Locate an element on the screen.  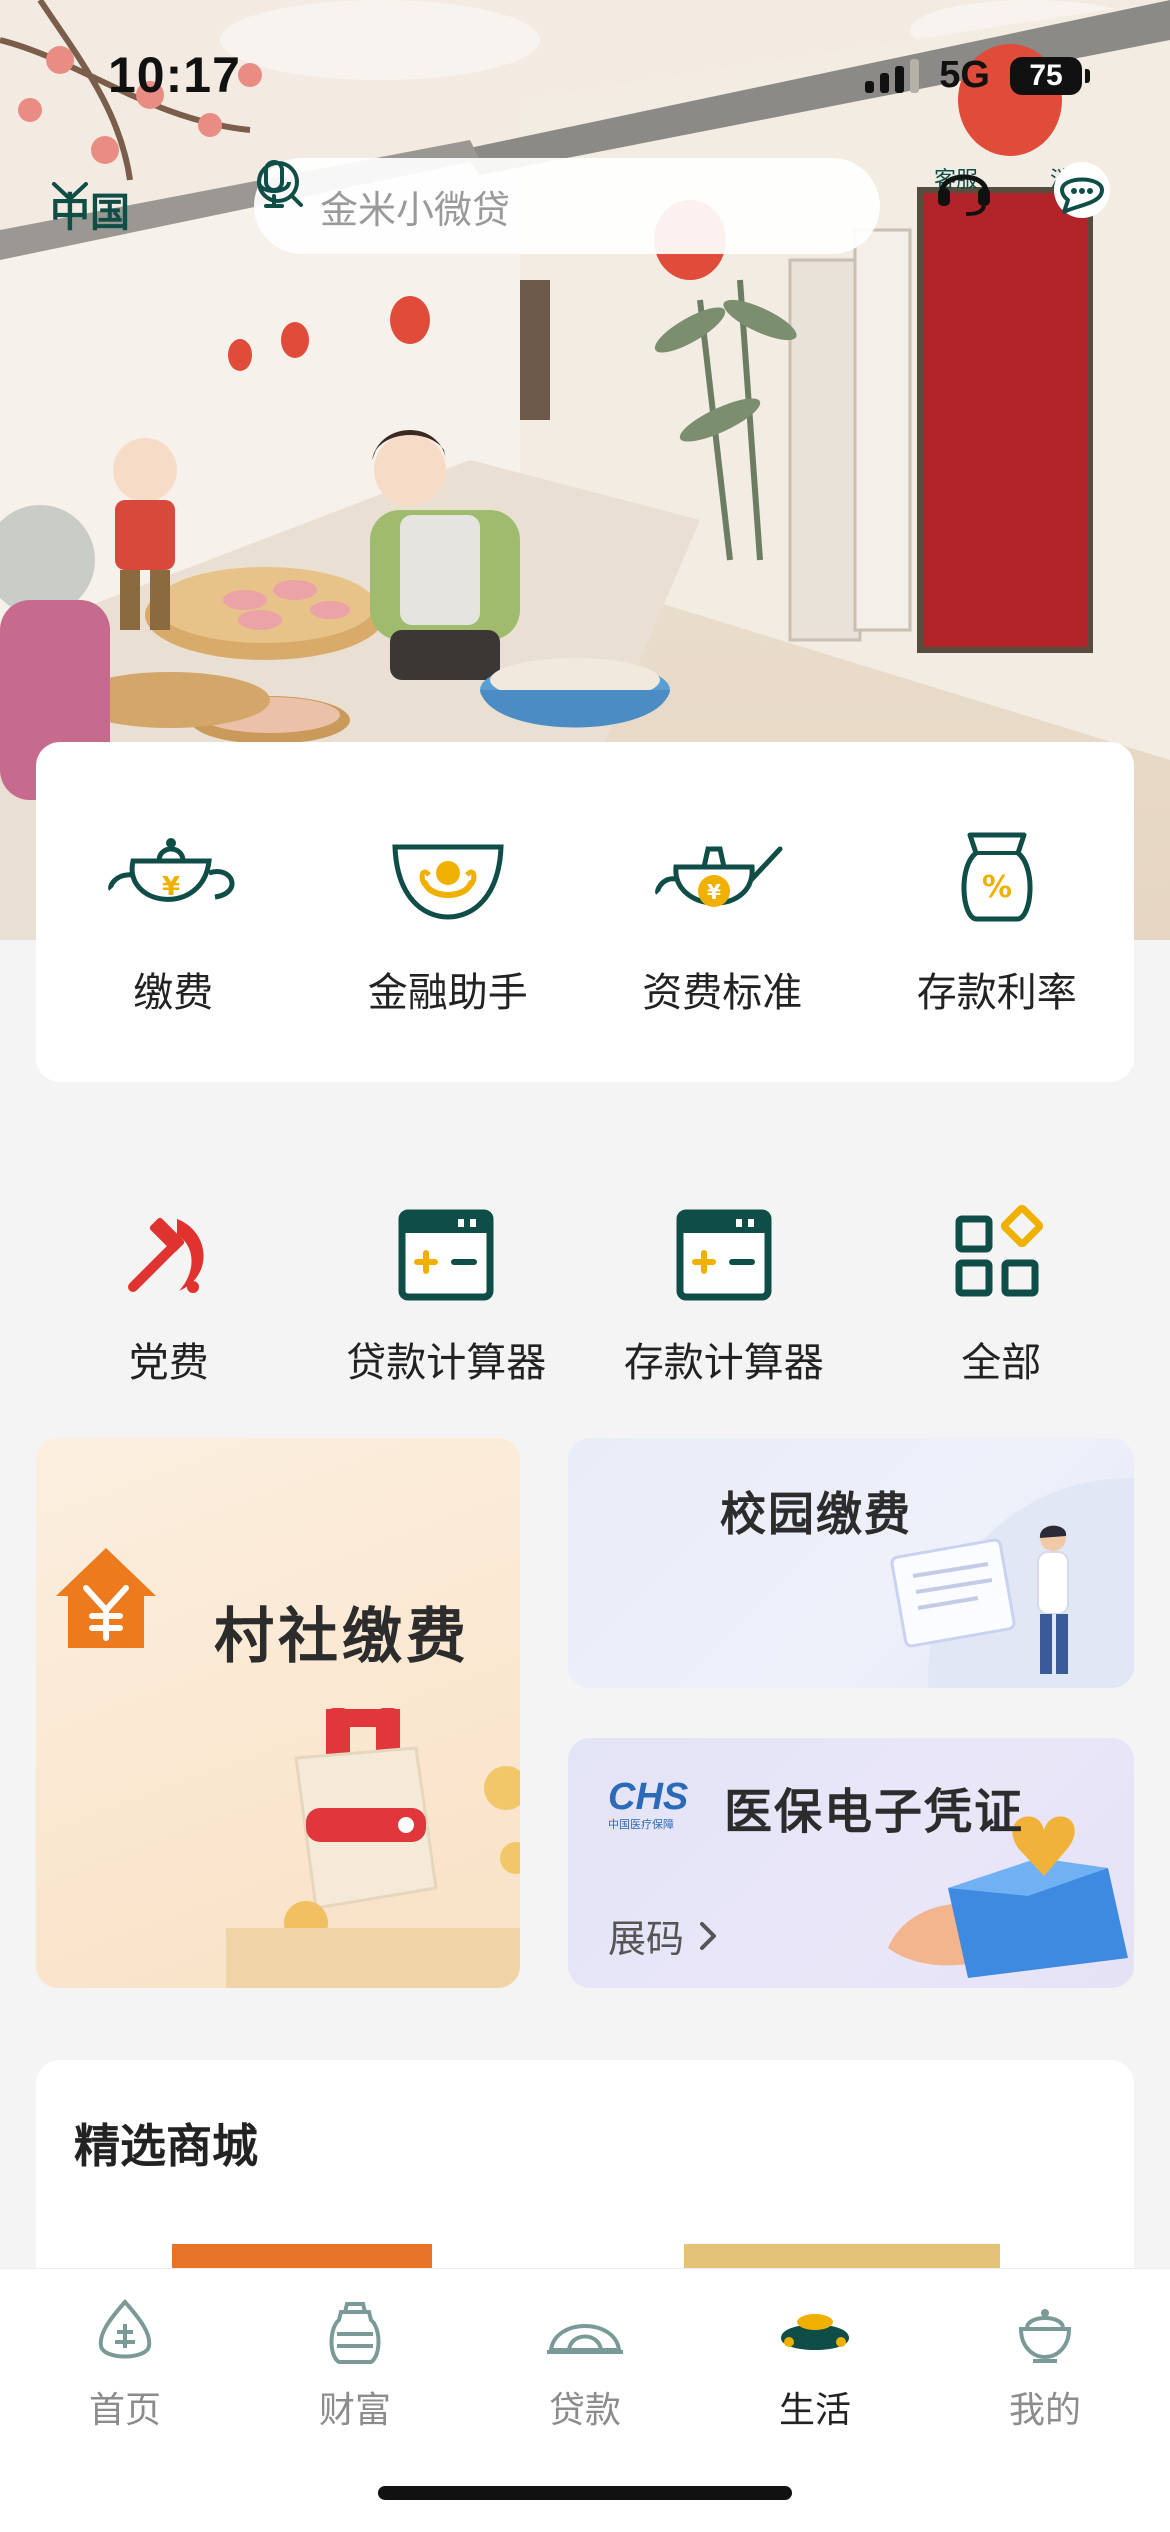
search-bar: 金米小微贷 is located at coordinates (567, 206).